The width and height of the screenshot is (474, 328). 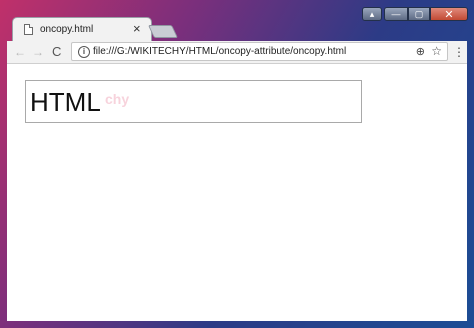 I want to click on menu-kebab-icon: ⋮, so click(x=459, y=52).